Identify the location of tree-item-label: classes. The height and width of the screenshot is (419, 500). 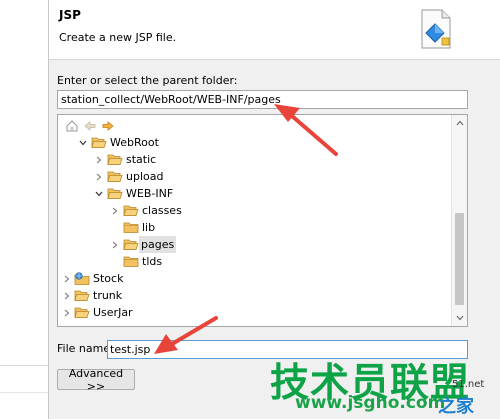
(162, 210).